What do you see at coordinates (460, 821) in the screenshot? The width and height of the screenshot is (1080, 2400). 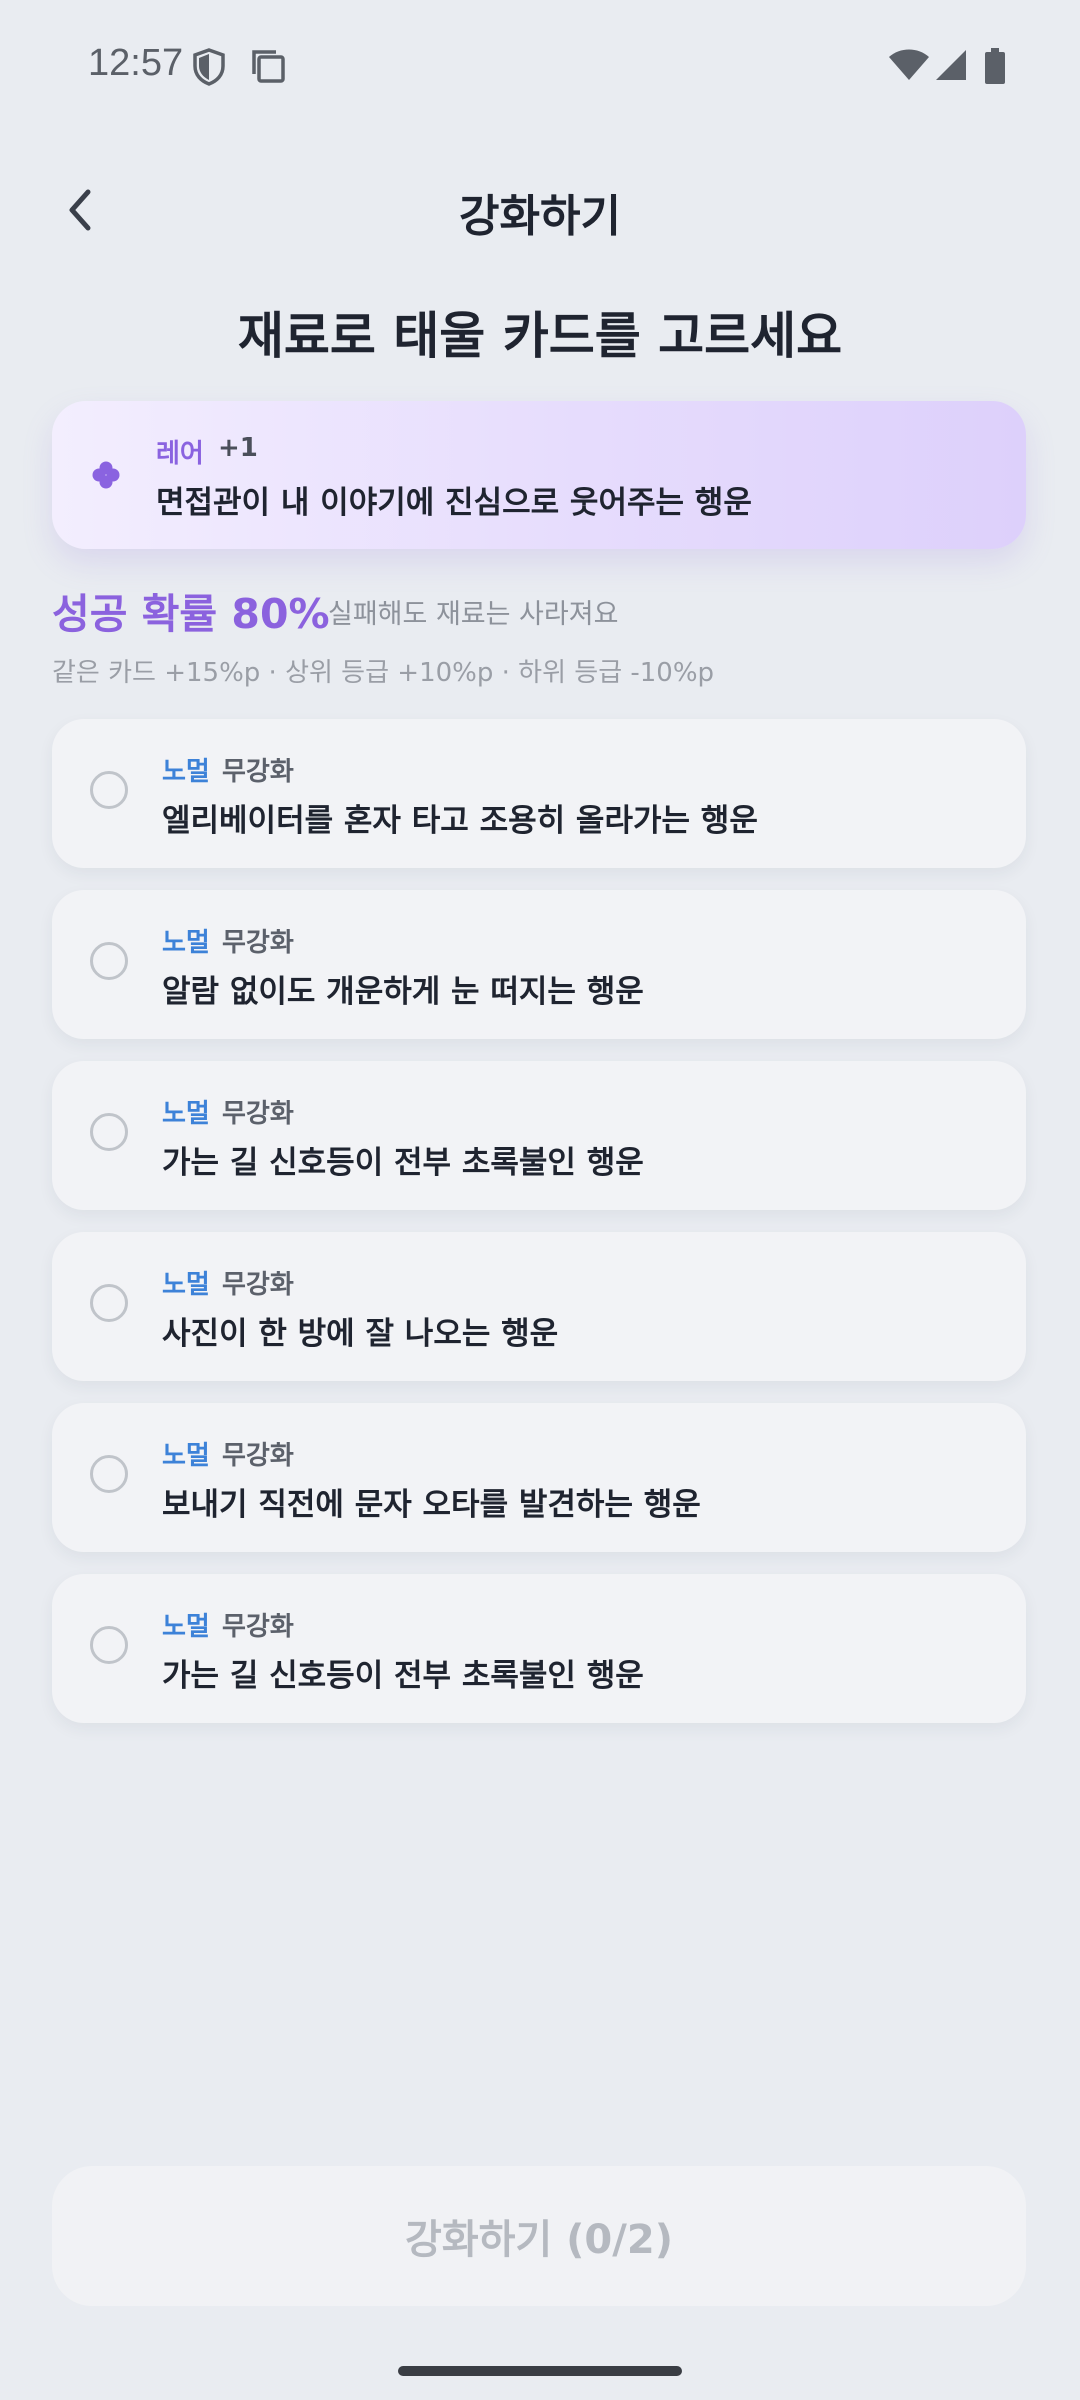 I see `card-title: 엘리베이터를 혼자 타고 조용히 올라가는 행운` at bounding box center [460, 821].